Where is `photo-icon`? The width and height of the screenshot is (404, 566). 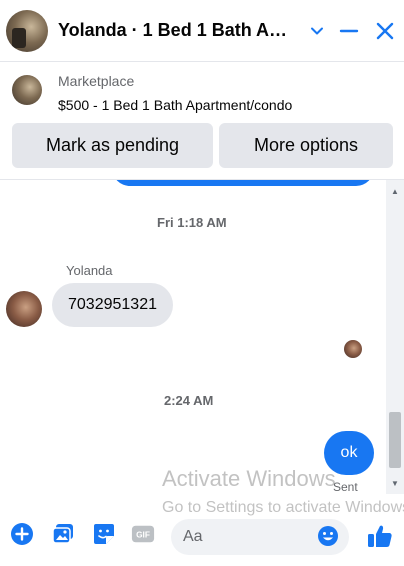 photo-icon is located at coordinates (63, 534).